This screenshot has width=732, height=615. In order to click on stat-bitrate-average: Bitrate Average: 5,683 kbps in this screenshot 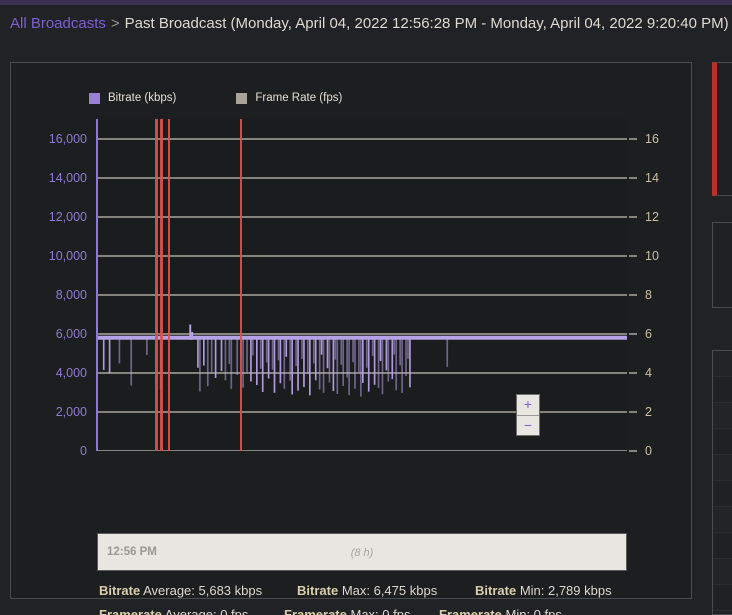, I will do `click(198, 590)`.